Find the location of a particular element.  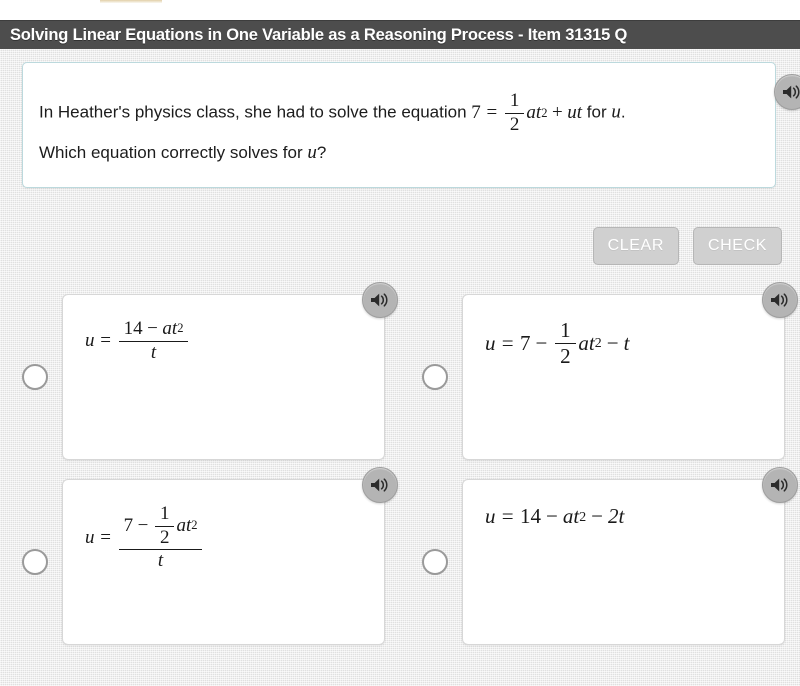

question2-variable-u: u is located at coordinates (312, 152).